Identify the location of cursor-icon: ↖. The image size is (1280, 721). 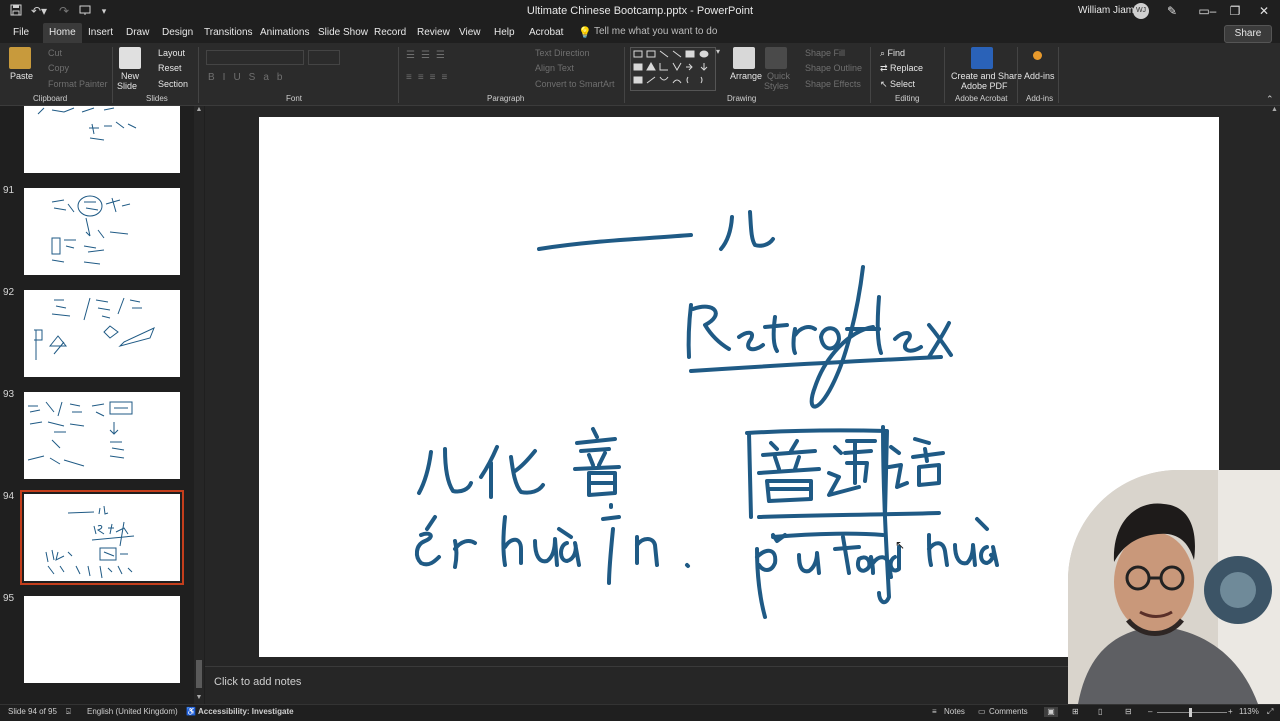
(885, 84).